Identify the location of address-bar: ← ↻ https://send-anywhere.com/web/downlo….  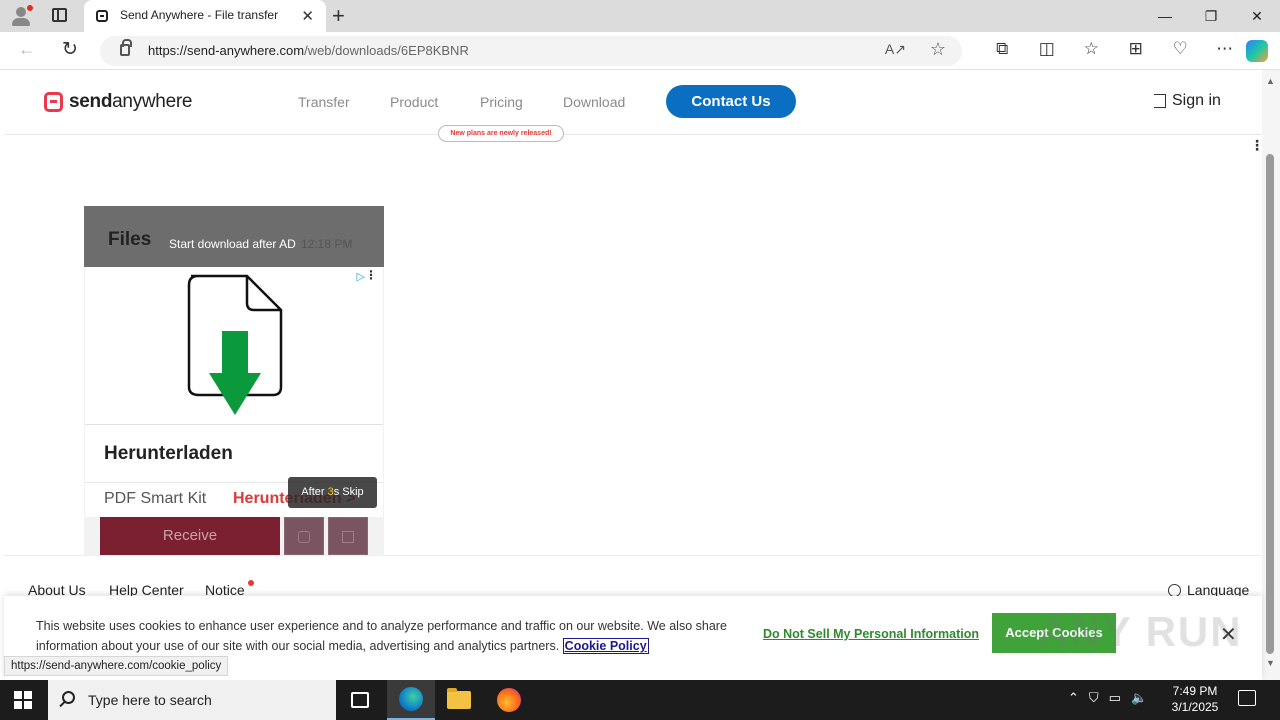
(640, 51).